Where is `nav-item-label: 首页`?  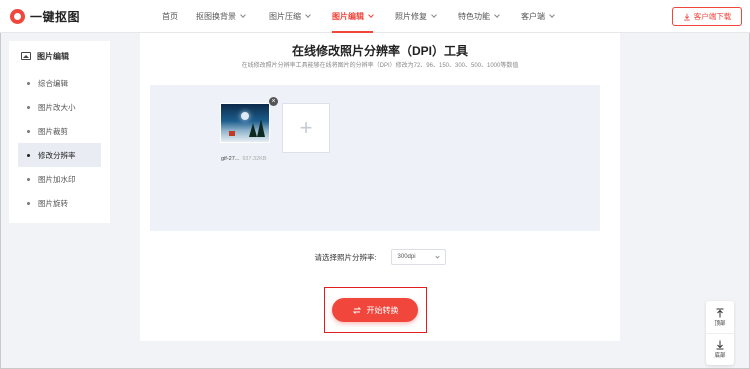 nav-item-label: 首页 is located at coordinates (170, 16).